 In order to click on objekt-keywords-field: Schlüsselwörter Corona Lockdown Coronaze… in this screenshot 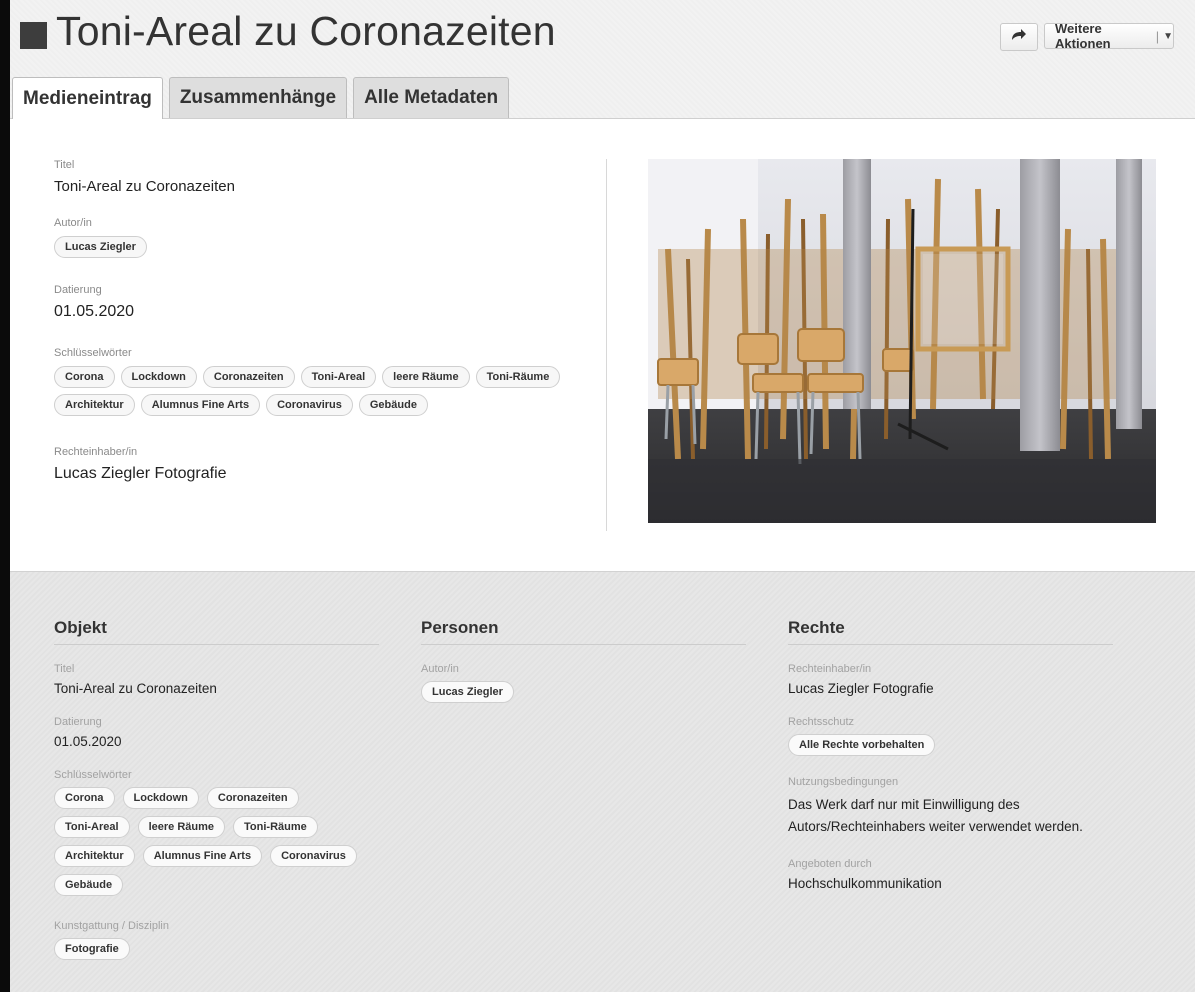, I will do `click(216, 832)`.